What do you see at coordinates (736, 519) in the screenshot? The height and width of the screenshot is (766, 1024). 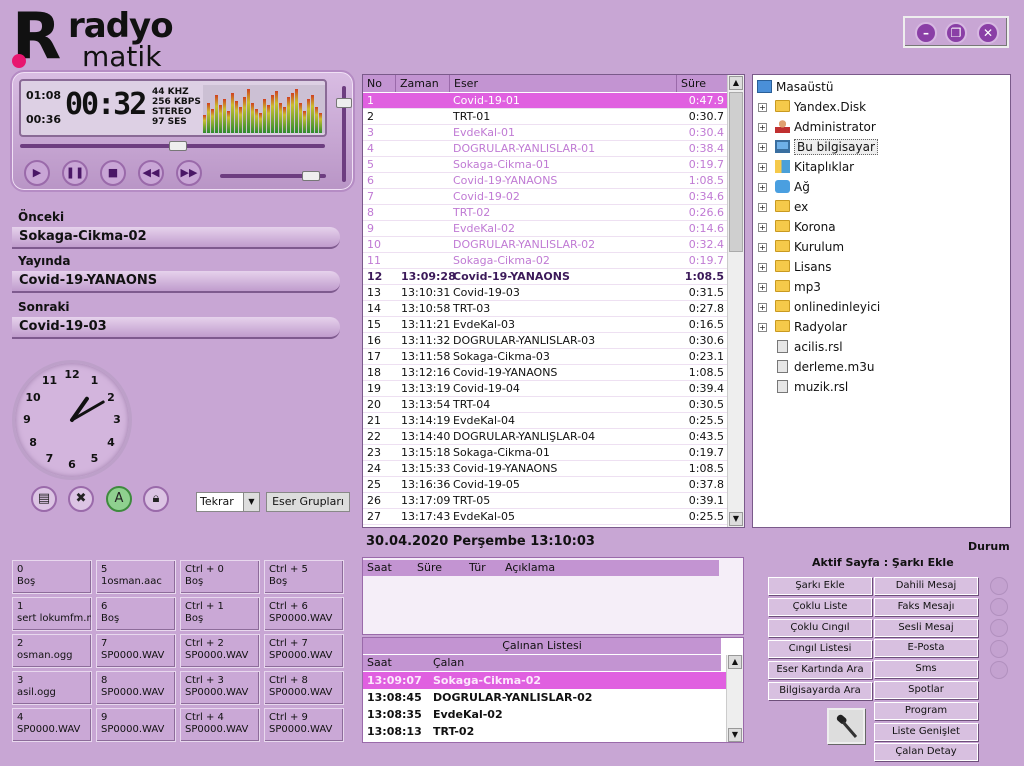 I see `scroll-down-icon: ▼` at bounding box center [736, 519].